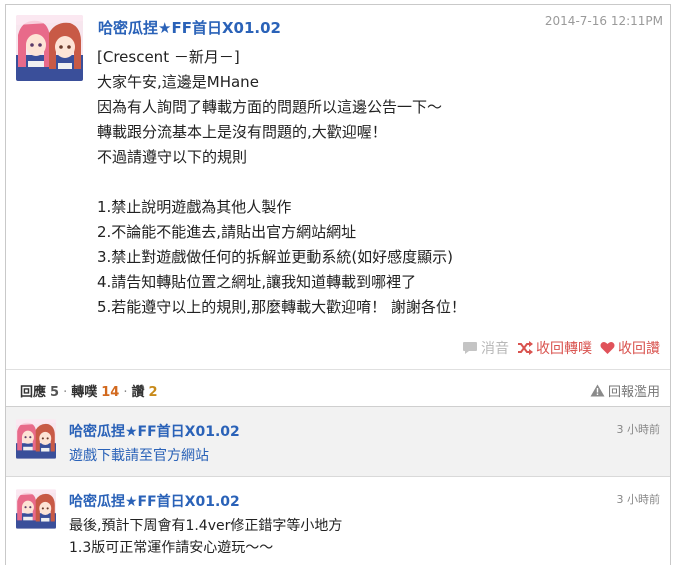 Image resolution: width=677 pixels, height=565 pixels. I want to click on post-line: 4.請告知轉貼位置之網址,讓我知道轉載到哪裡了, so click(257, 282).